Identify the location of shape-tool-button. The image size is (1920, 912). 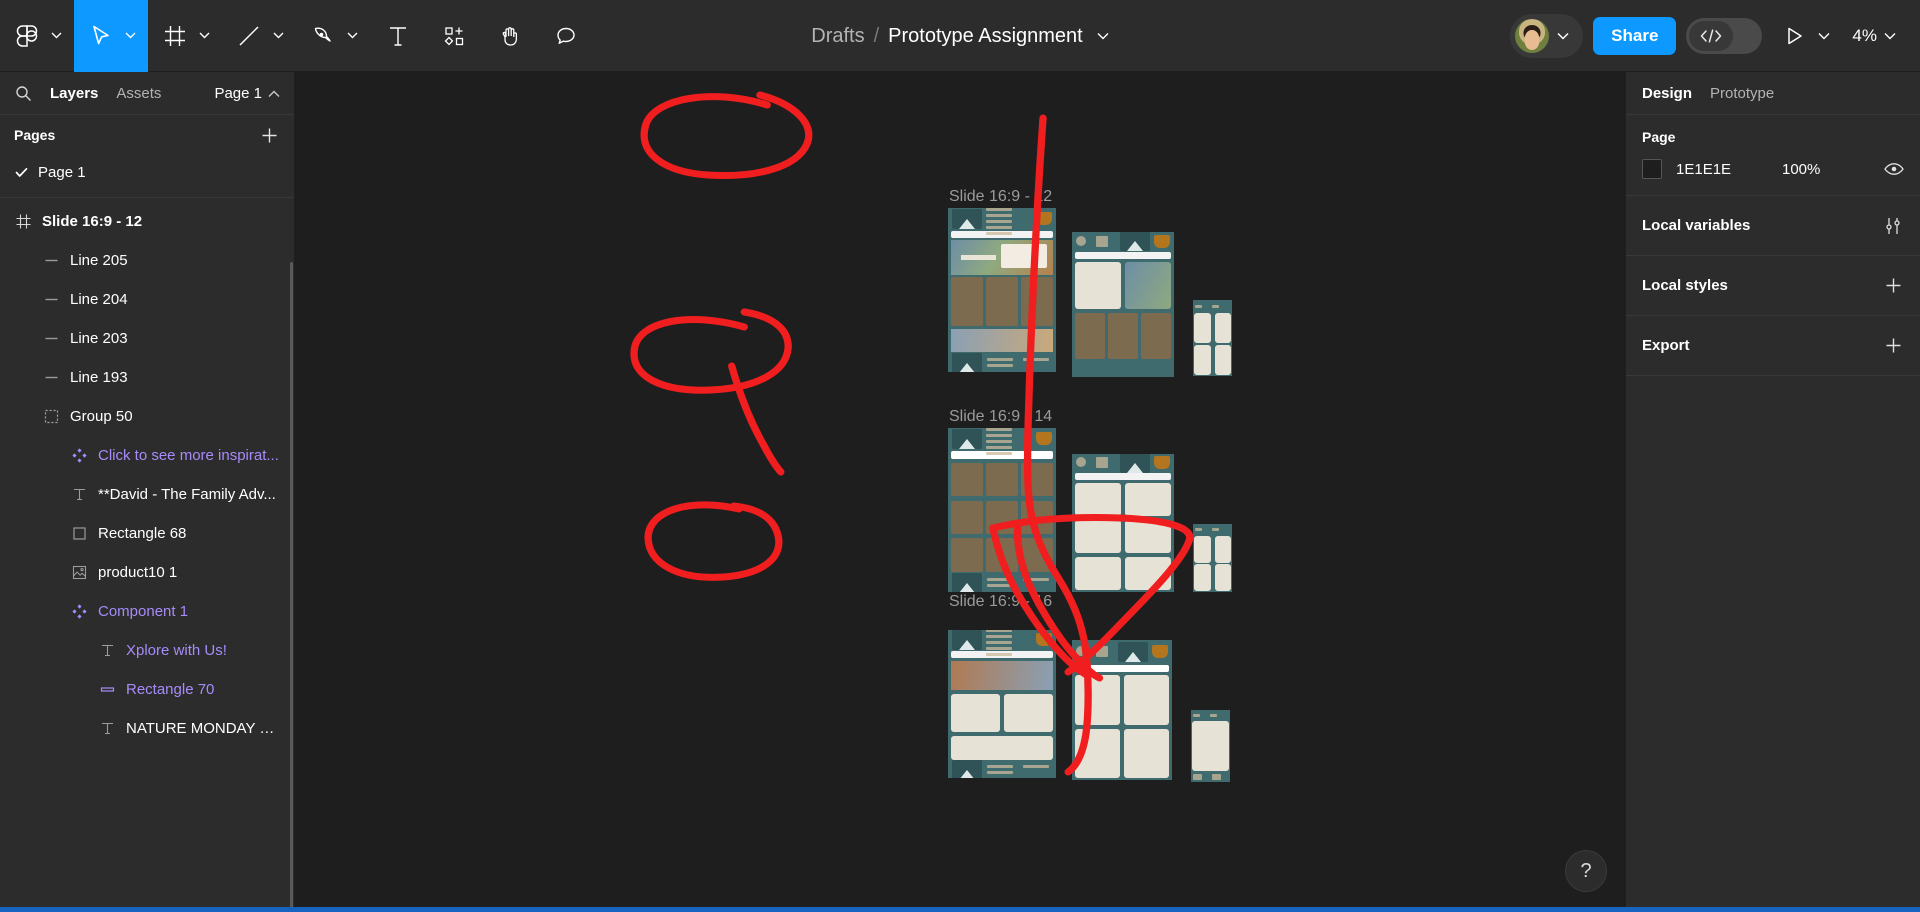
(259, 36).